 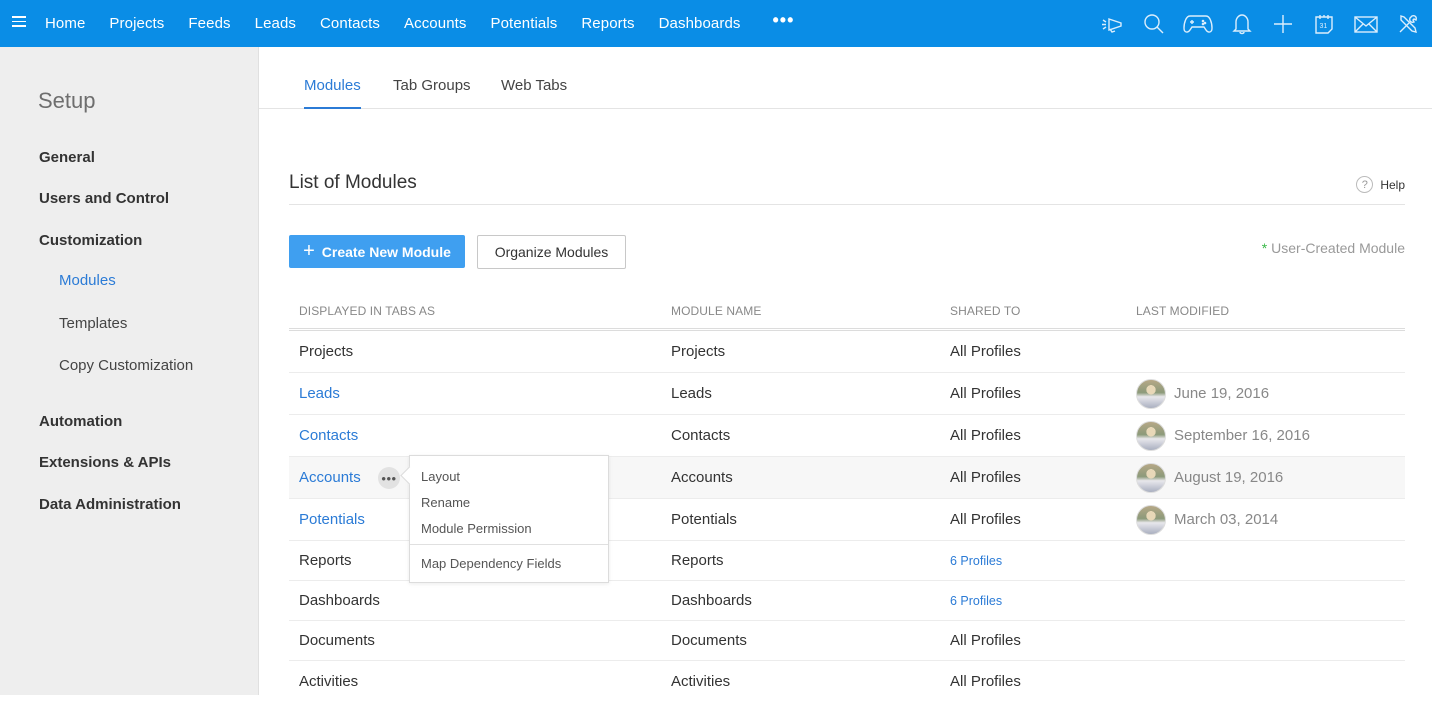 I want to click on sidebar-title: Setup, so click(x=67, y=100).